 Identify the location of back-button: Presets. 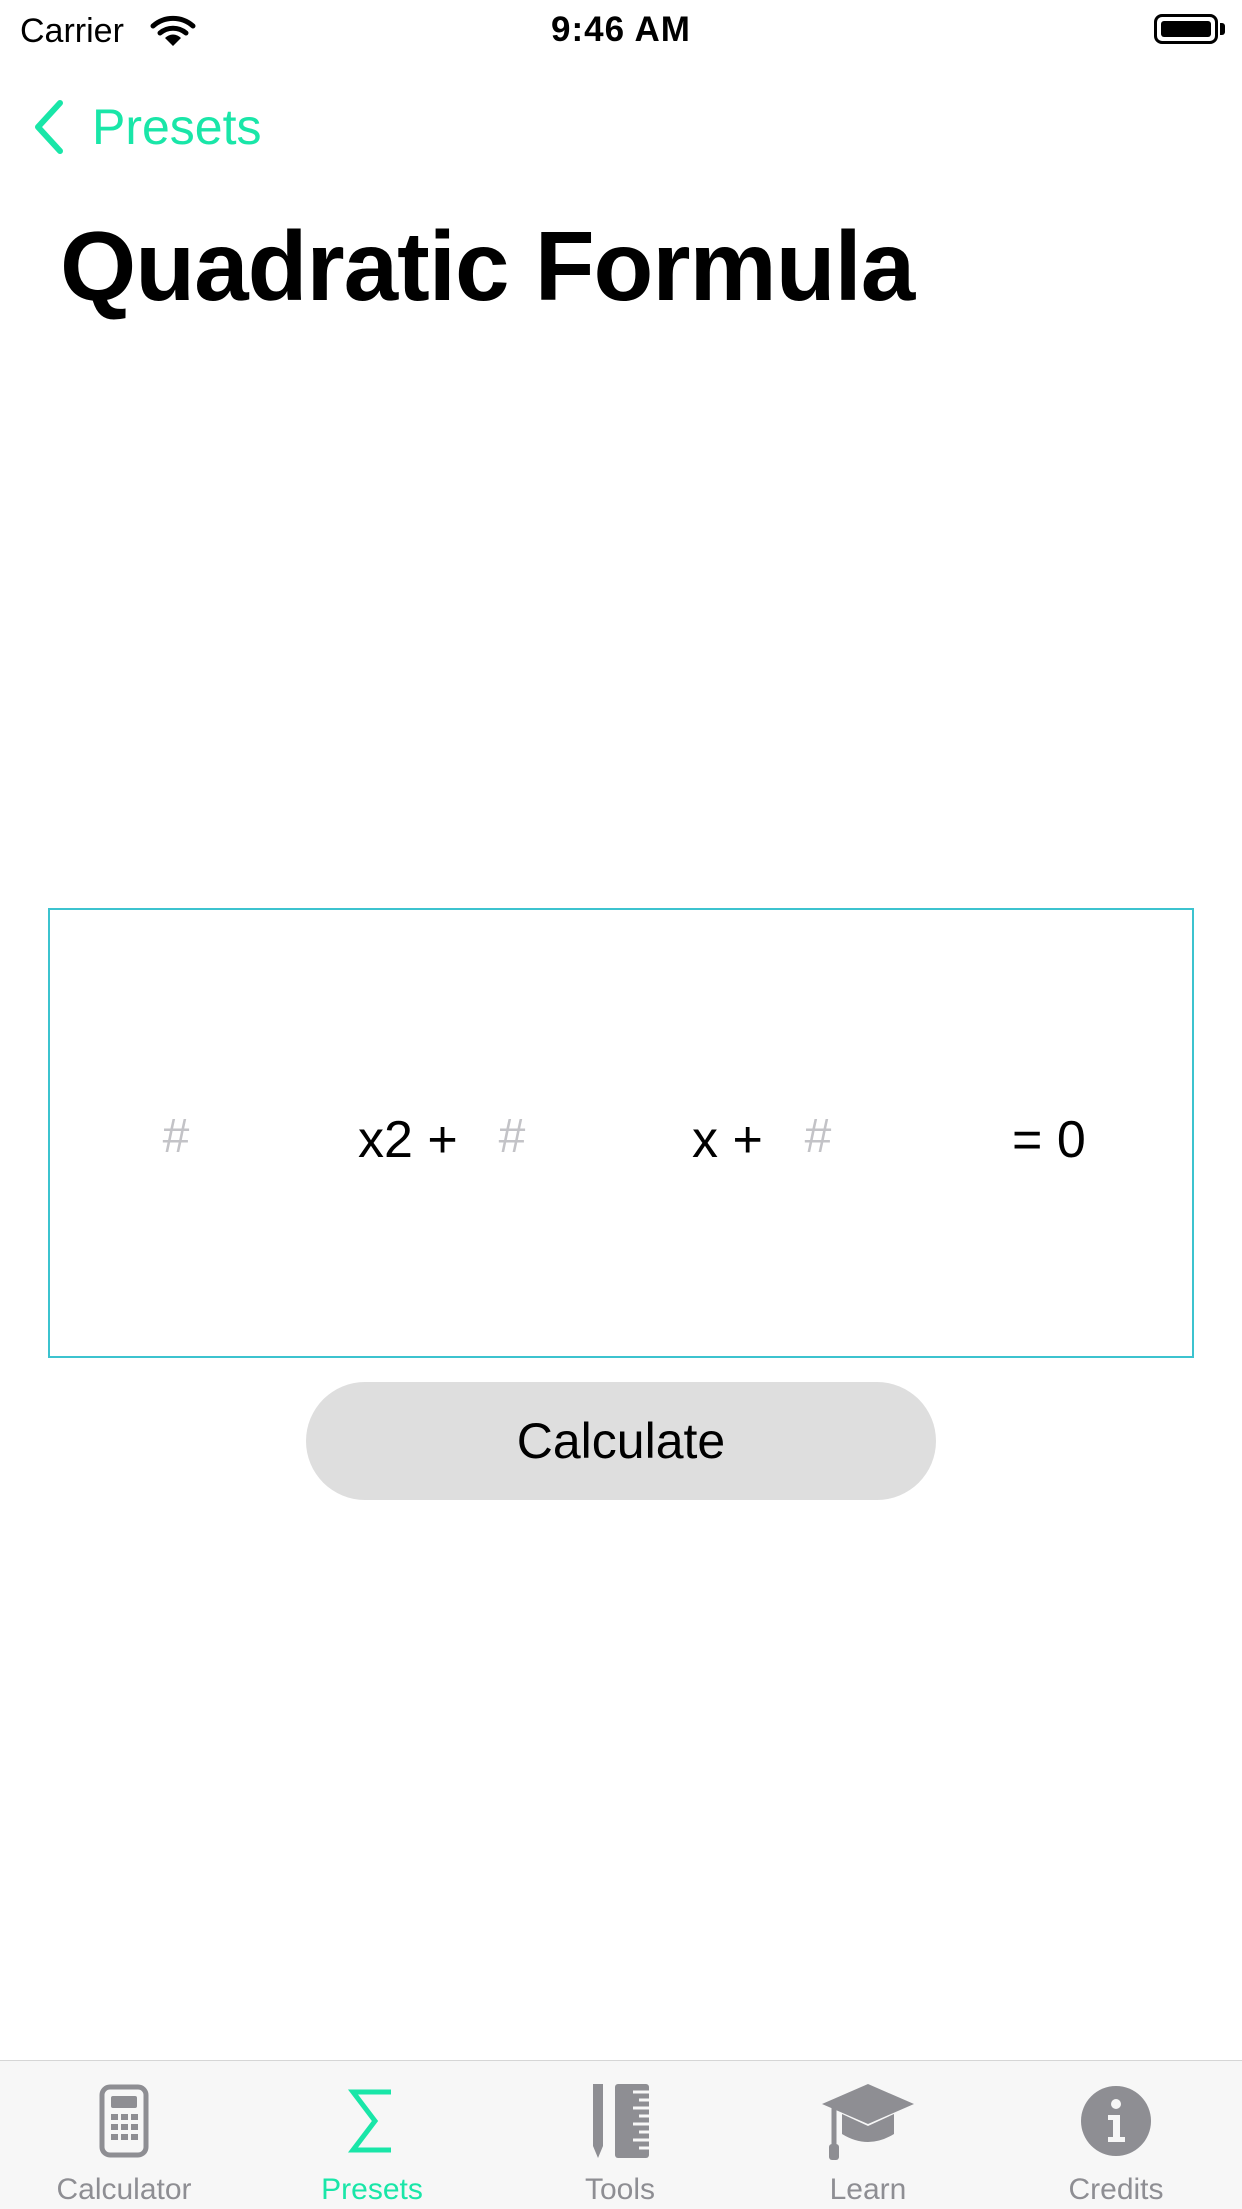
(146, 127).